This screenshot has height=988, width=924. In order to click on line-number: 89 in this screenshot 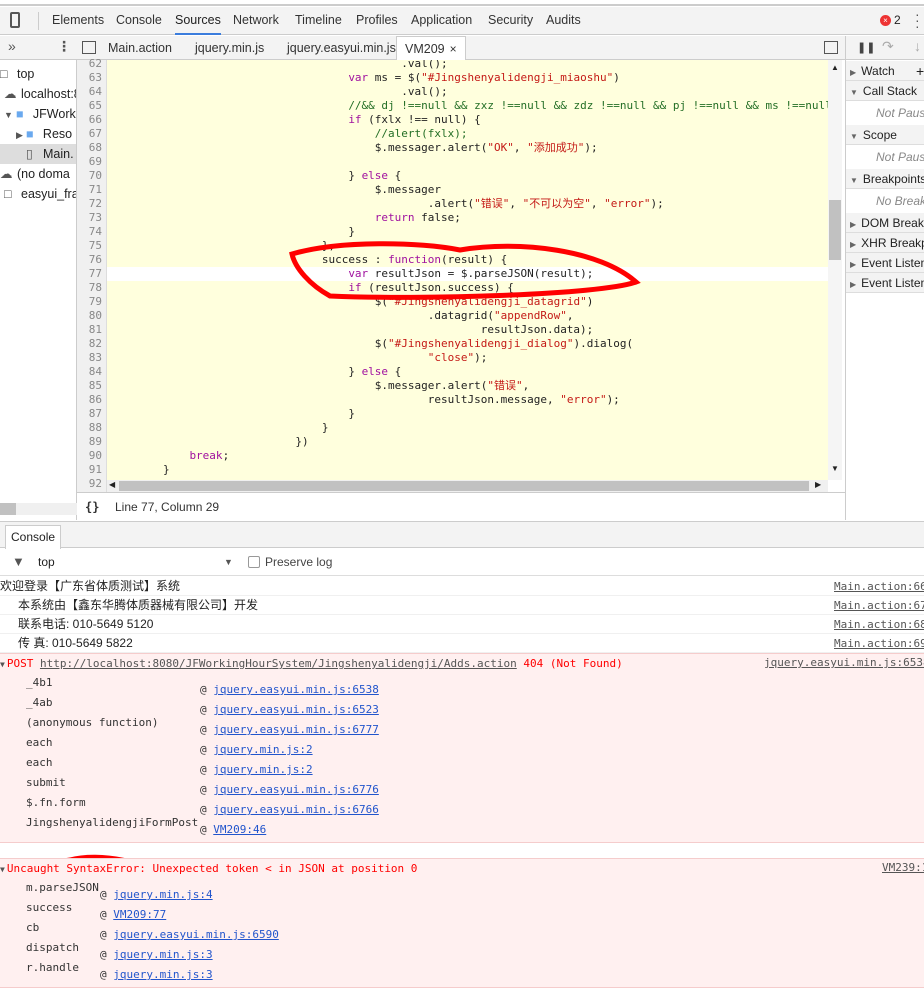, I will do `click(95, 442)`.